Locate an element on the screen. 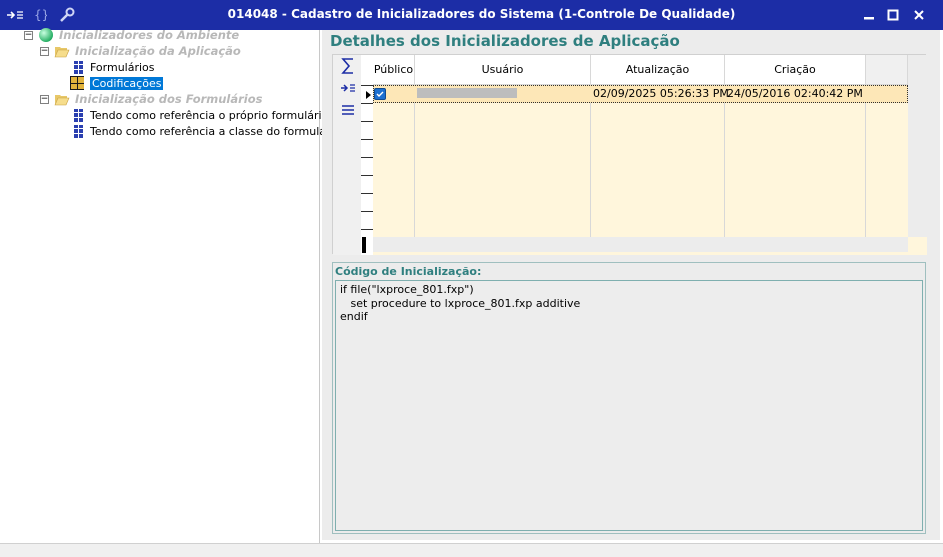 The width and height of the screenshot is (943, 557). row-selector-column is located at coordinates (367, 155).